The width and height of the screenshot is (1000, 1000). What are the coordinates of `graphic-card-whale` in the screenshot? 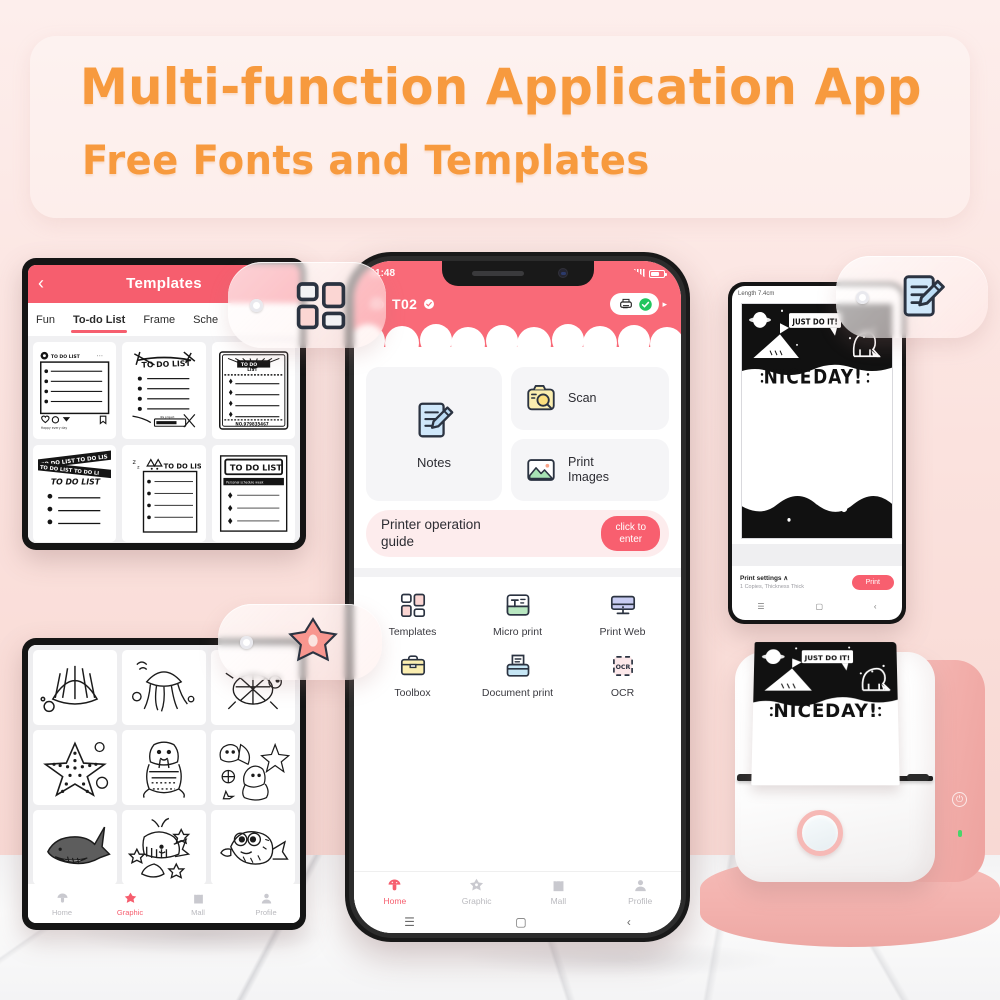 It's located at (164, 847).